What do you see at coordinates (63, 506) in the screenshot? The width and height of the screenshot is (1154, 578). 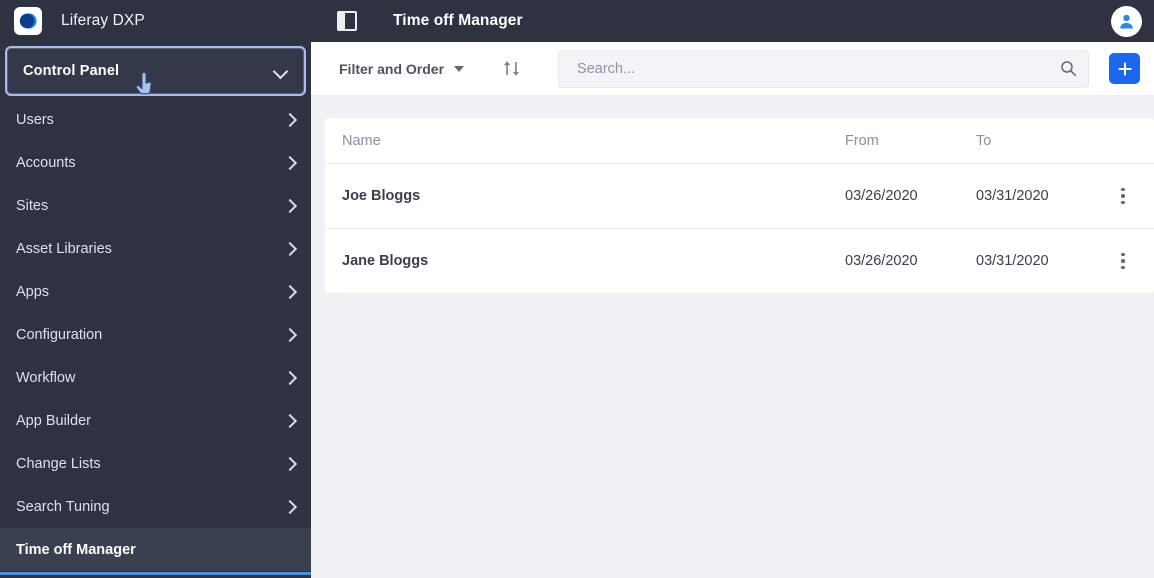 I see `sidebar-item-label: Search Tuning` at bounding box center [63, 506].